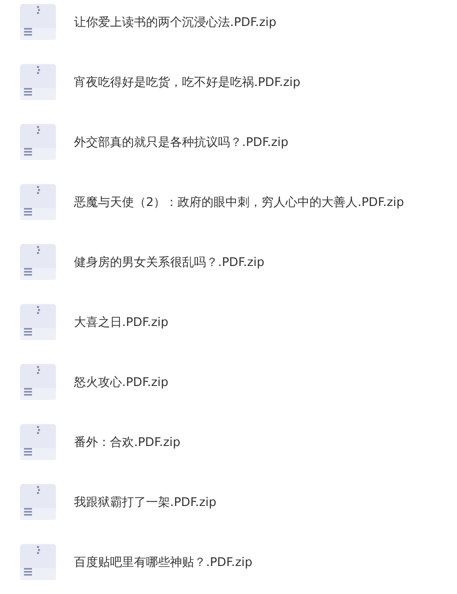 The image size is (457, 594). What do you see at coordinates (127, 442) in the screenshot?
I see `file-name: 番外：合欢.PDF.zip` at bounding box center [127, 442].